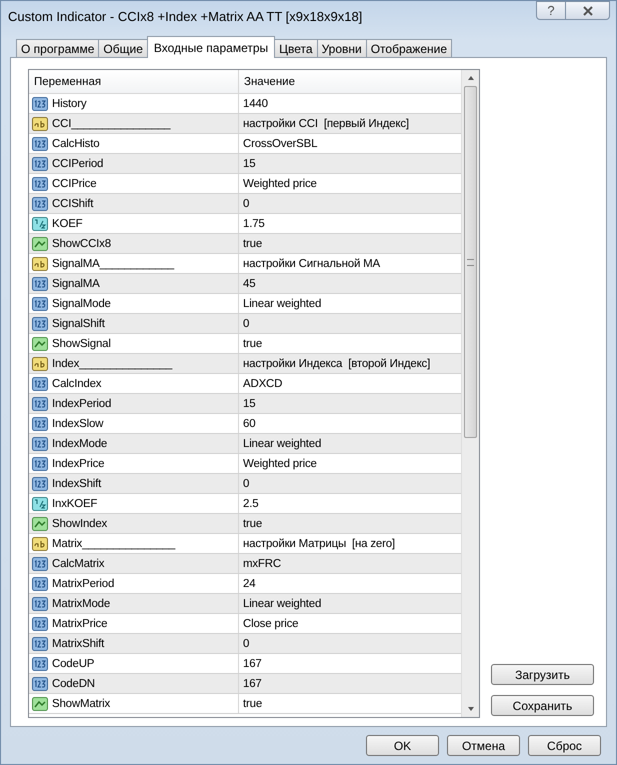  Describe the element at coordinates (134, 81) in the screenshot. I see `column-header: Переменная` at that location.